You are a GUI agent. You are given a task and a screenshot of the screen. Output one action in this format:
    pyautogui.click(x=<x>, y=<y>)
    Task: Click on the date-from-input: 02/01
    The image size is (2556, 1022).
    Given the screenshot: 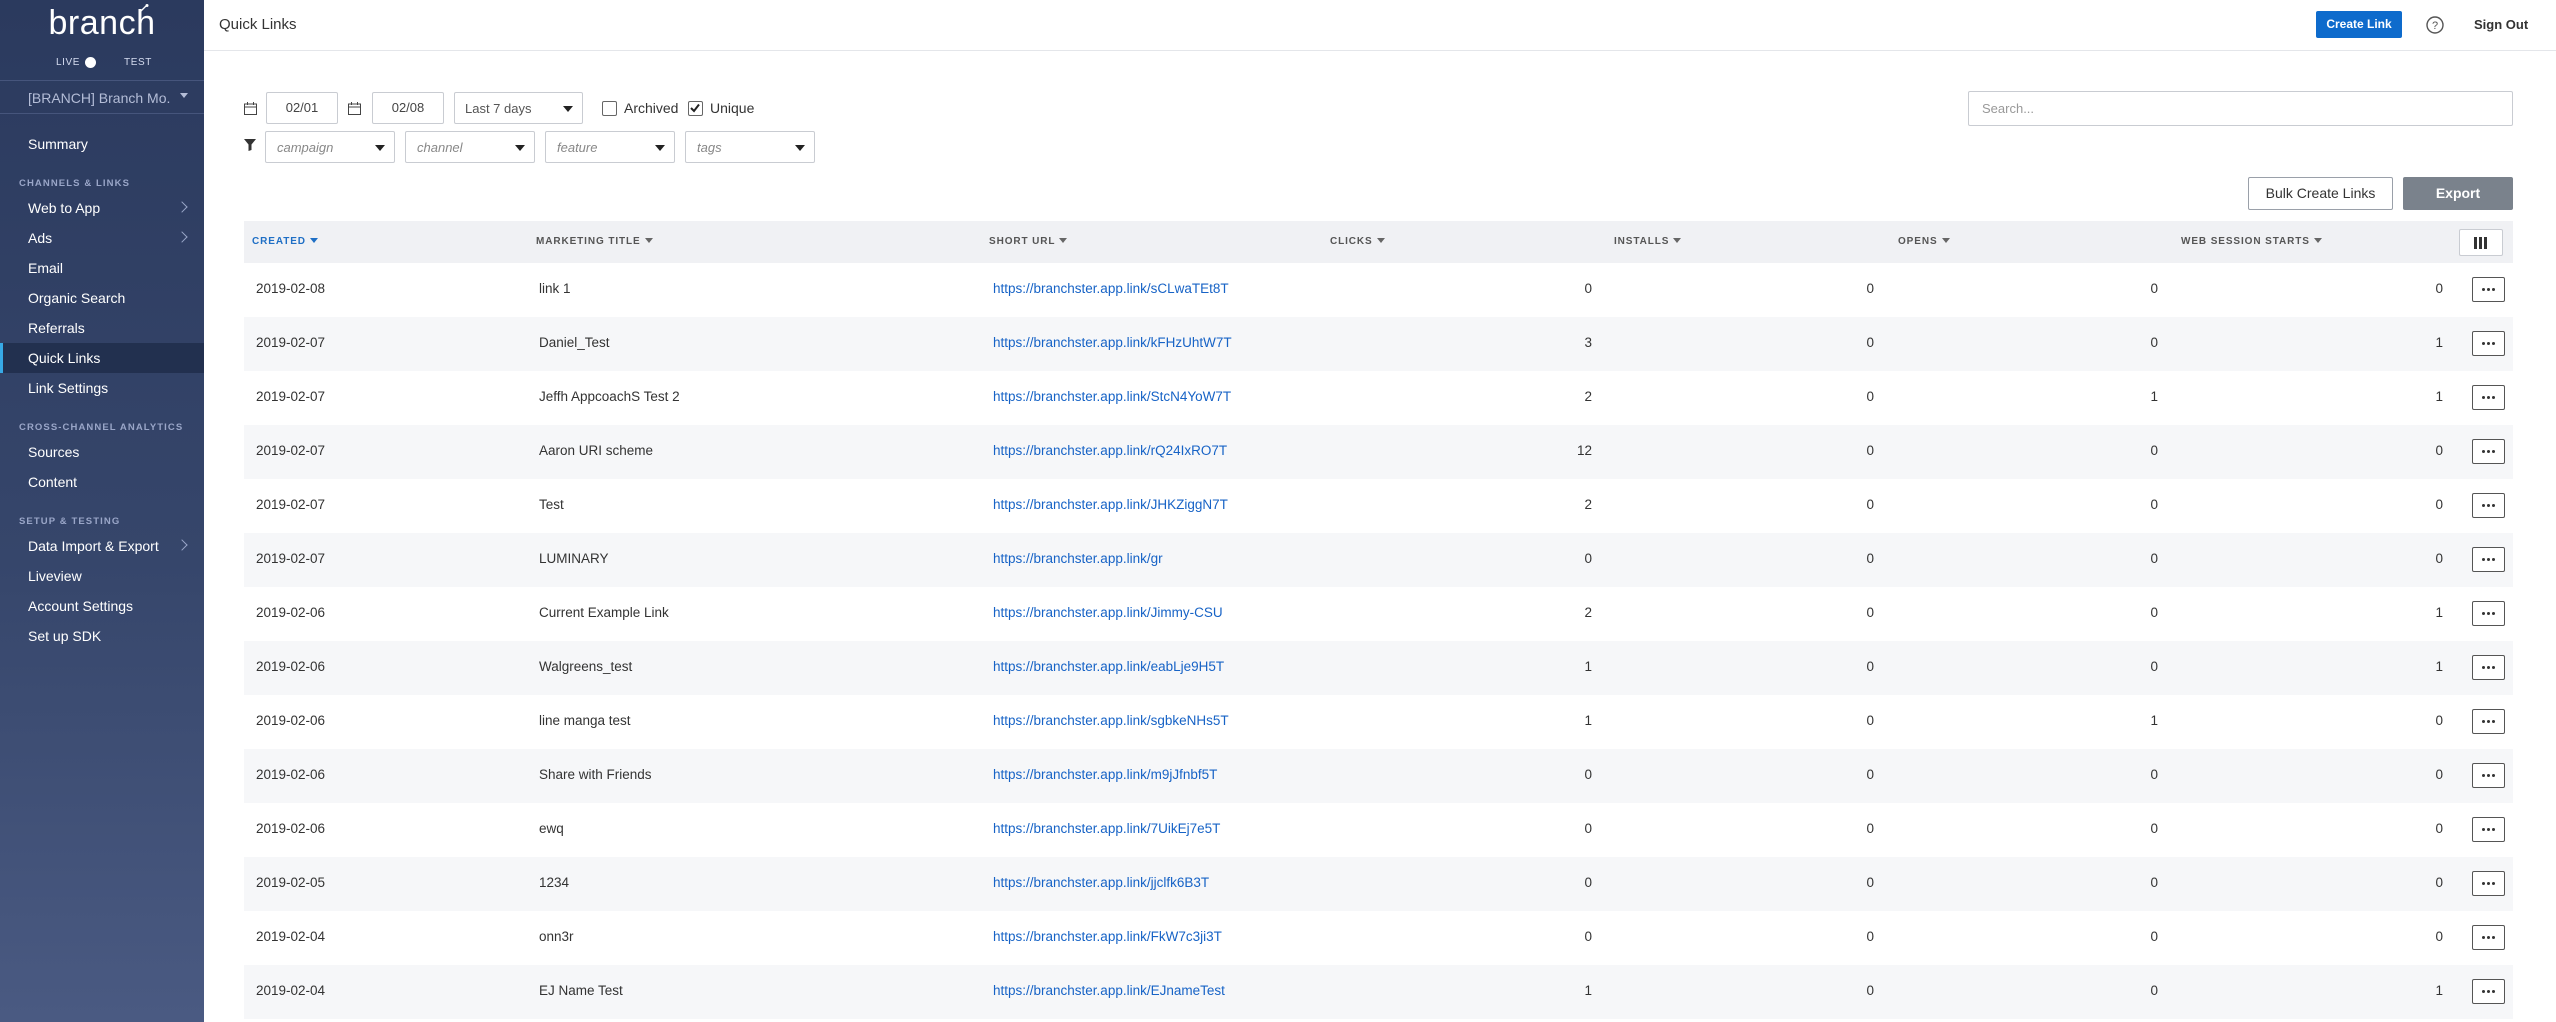 What is the action you would take?
    pyautogui.click(x=302, y=108)
    